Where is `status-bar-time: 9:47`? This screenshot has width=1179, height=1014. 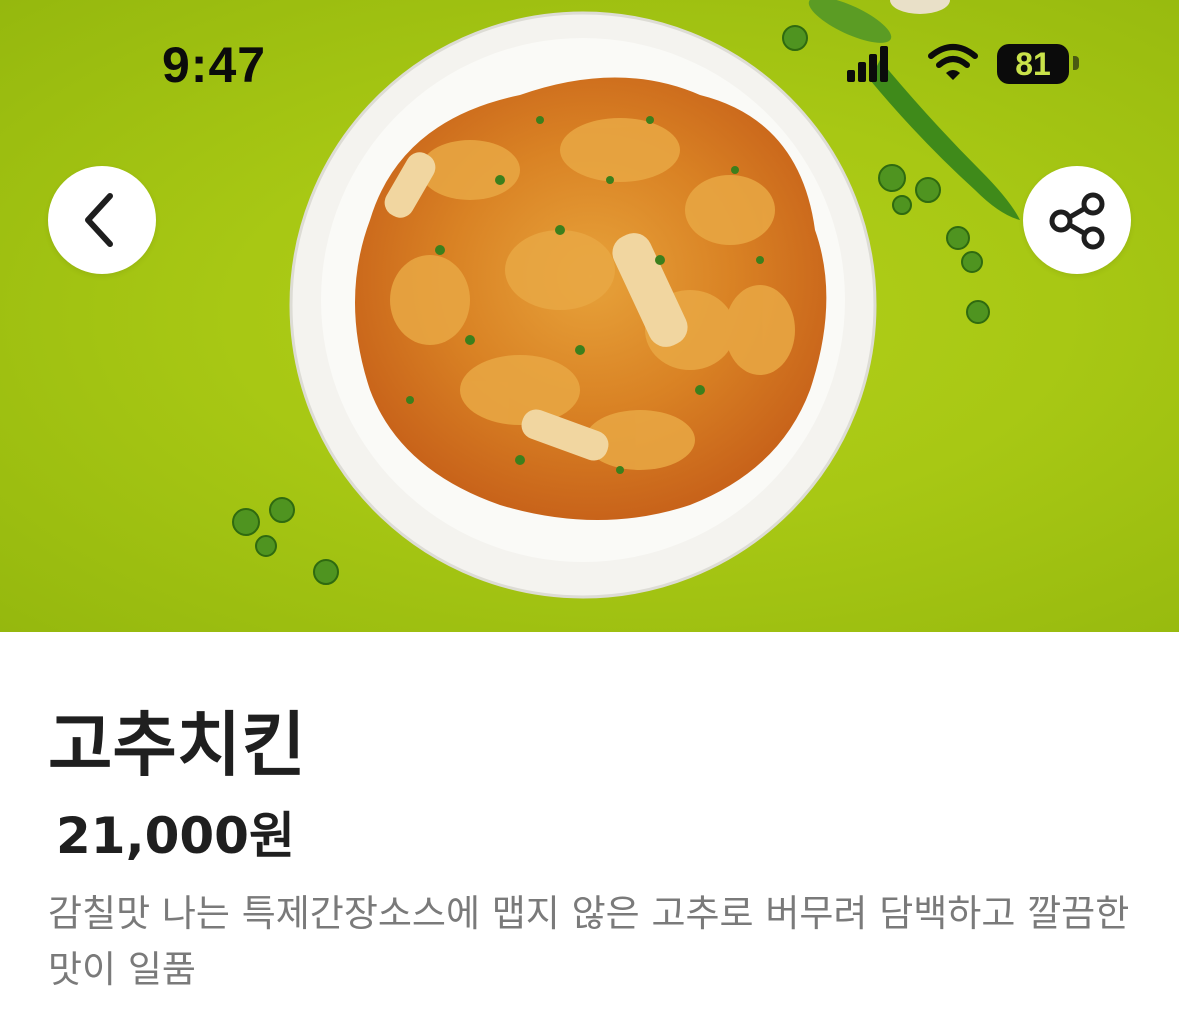
status-bar-time: 9:47 is located at coordinates (214, 65).